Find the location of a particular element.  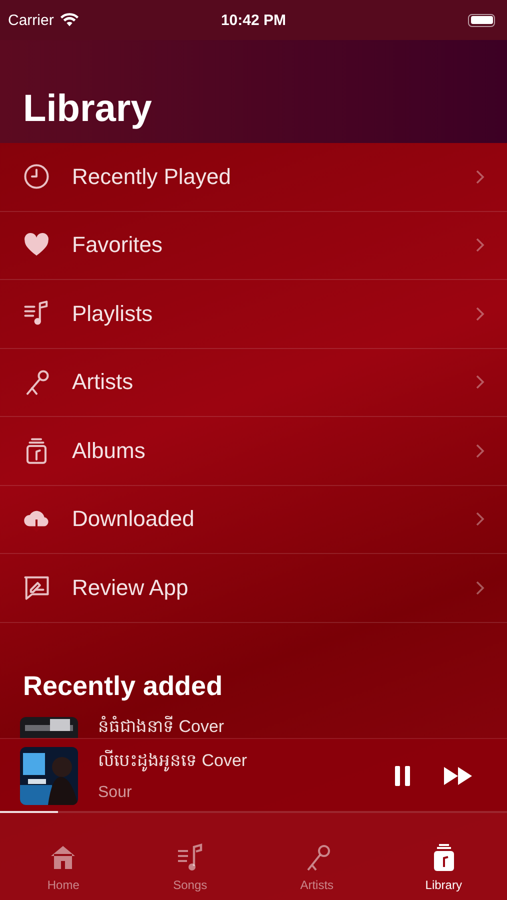

tab: Library is located at coordinates (443, 856).